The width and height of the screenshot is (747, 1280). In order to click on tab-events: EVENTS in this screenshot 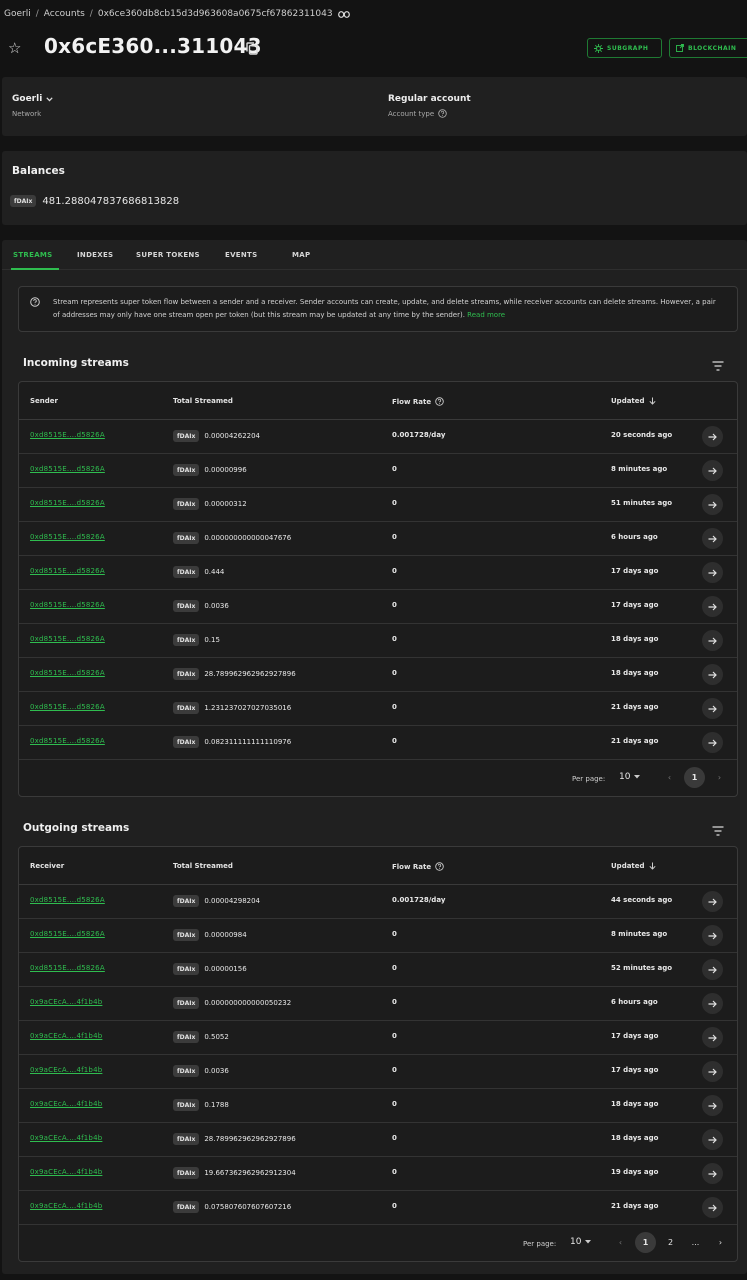, I will do `click(241, 255)`.